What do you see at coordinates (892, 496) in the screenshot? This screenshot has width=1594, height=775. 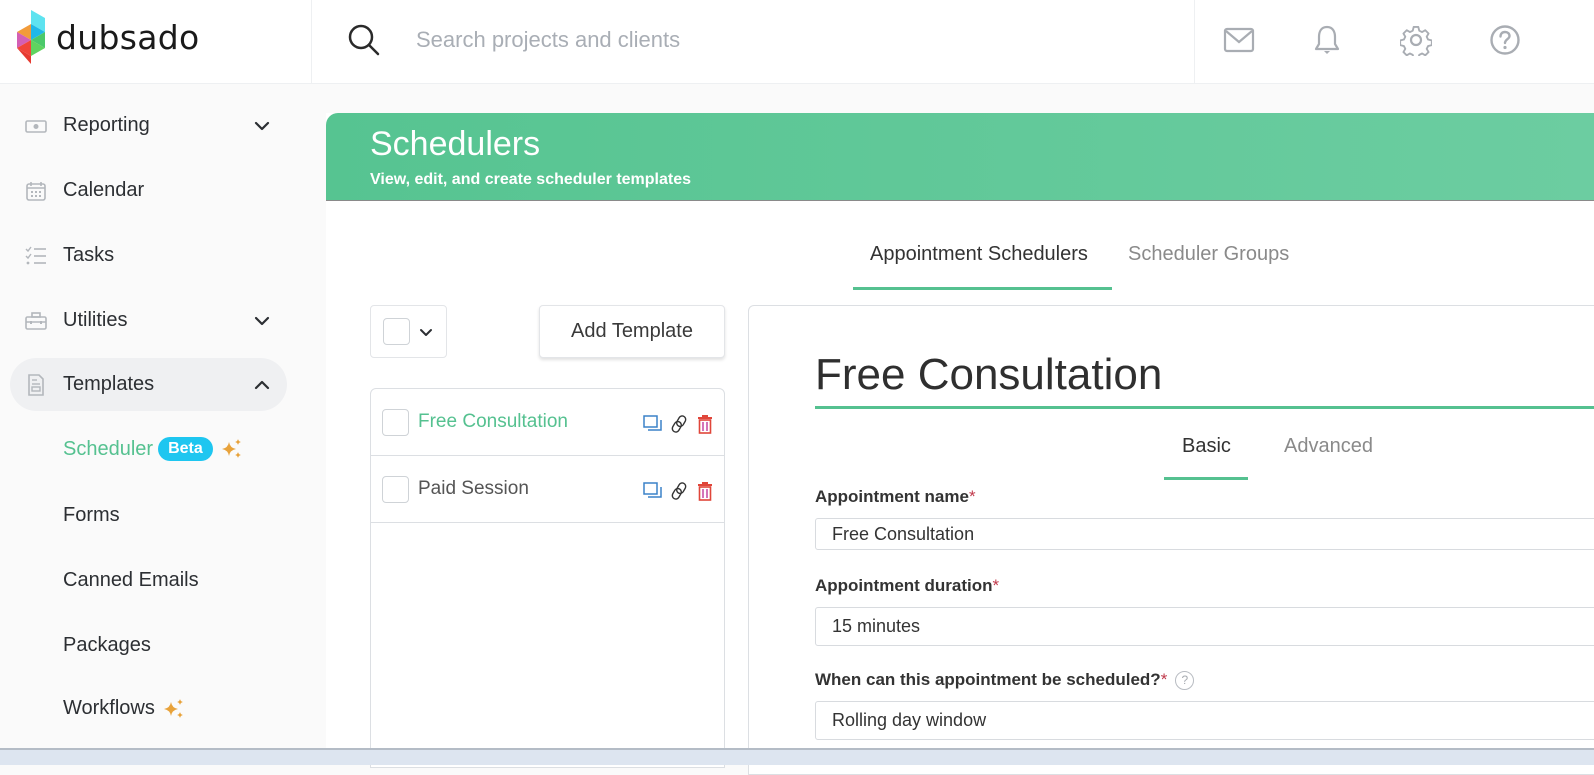 I see `label-text: Appointment name` at bounding box center [892, 496].